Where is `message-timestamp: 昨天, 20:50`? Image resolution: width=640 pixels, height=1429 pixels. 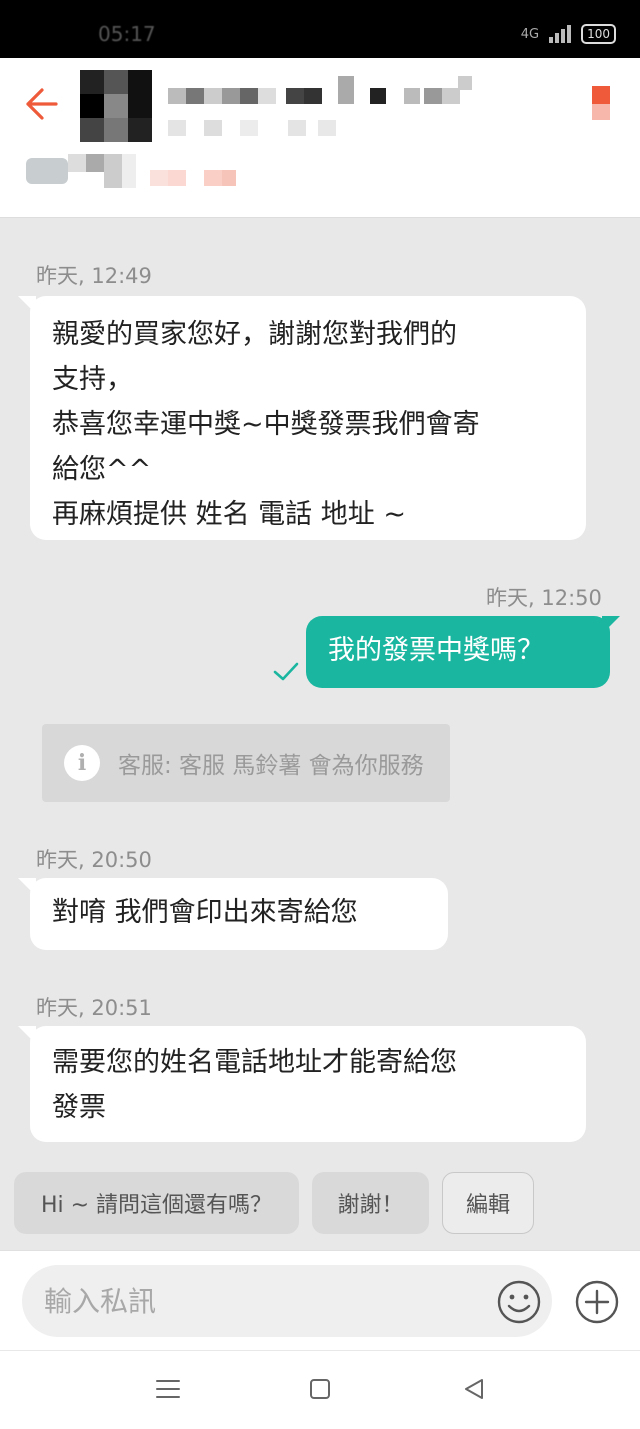 message-timestamp: 昨天, 20:50 is located at coordinates (94, 860).